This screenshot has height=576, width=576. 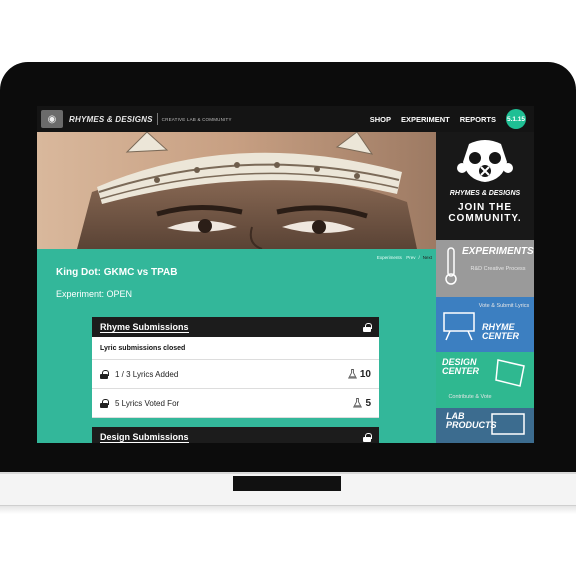 I want to click on version-badge: 5.1.15, so click(x=516, y=119).